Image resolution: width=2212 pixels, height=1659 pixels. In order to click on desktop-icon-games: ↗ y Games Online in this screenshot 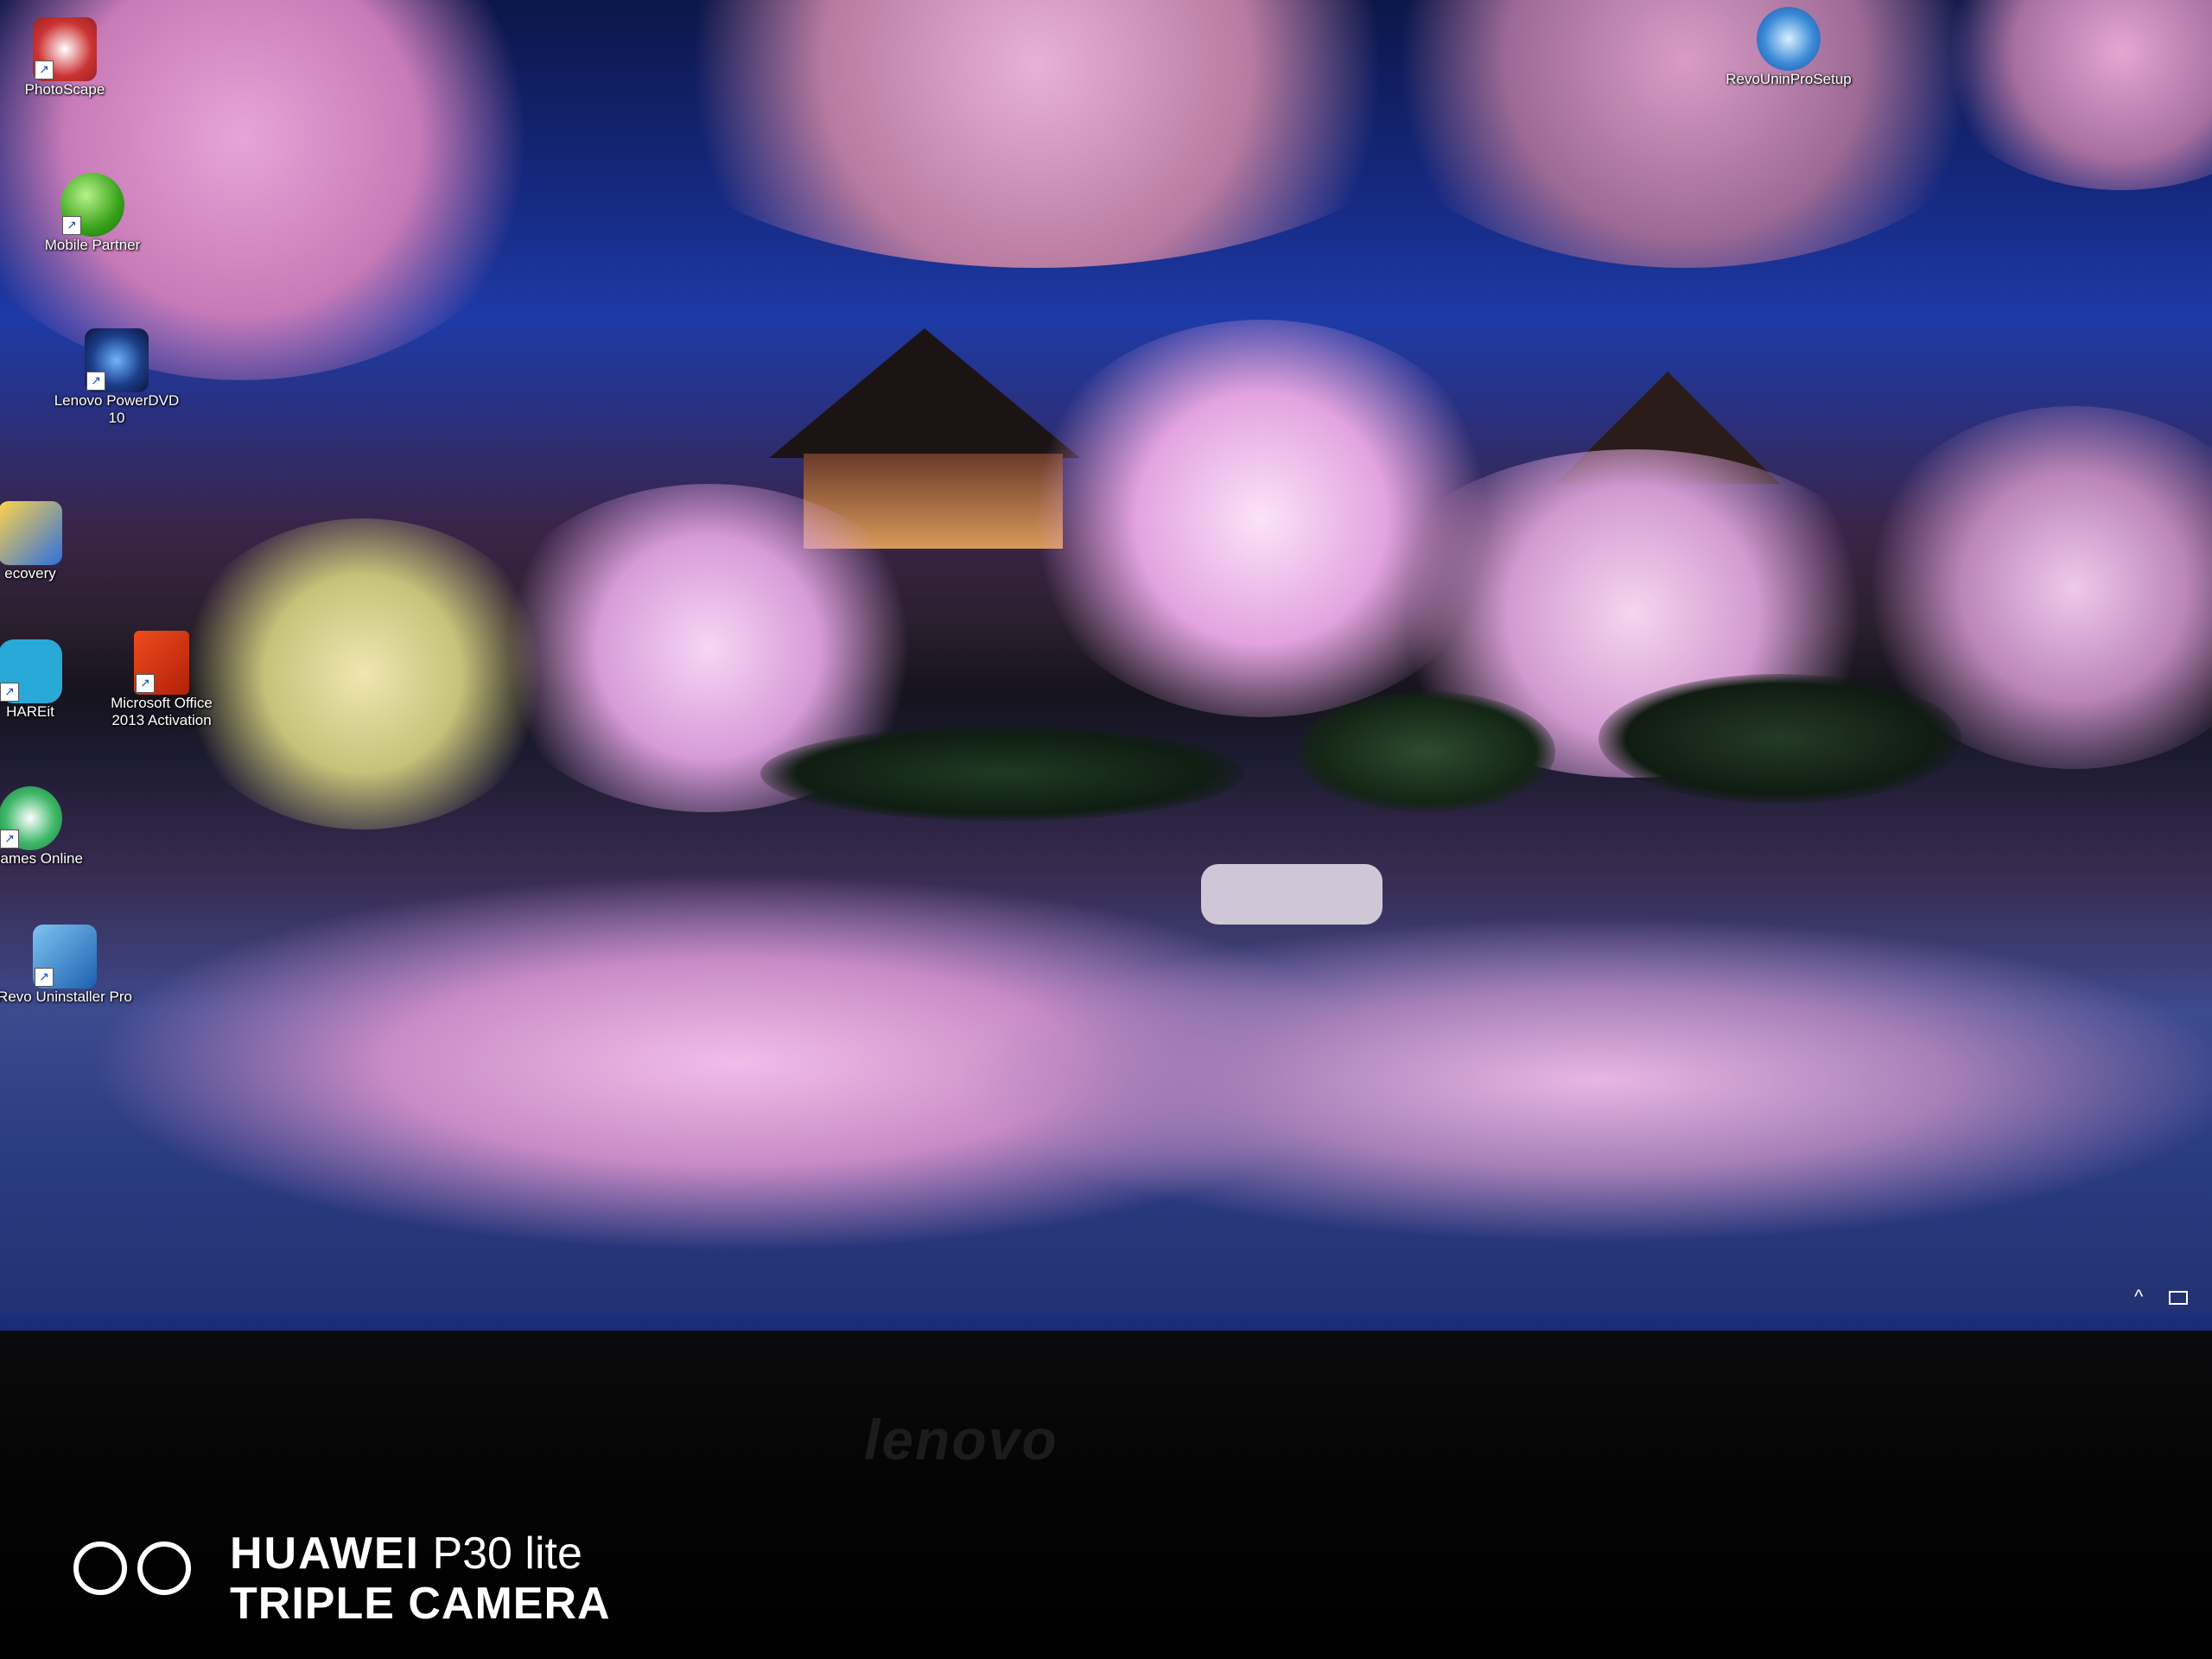, I will do `click(56, 827)`.